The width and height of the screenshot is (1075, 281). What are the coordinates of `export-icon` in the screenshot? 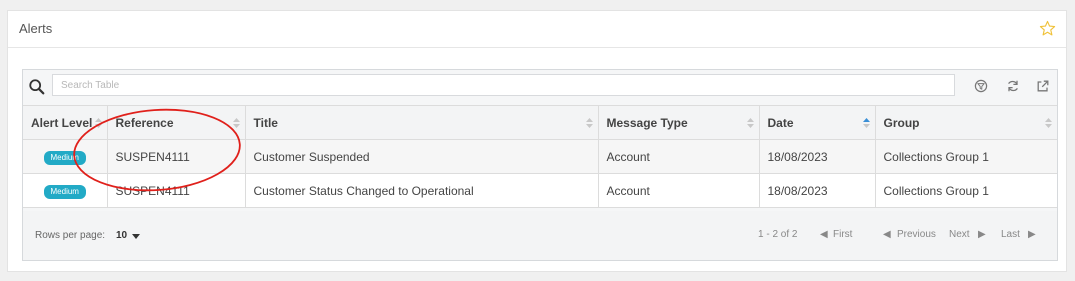 It's located at (1043, 86).